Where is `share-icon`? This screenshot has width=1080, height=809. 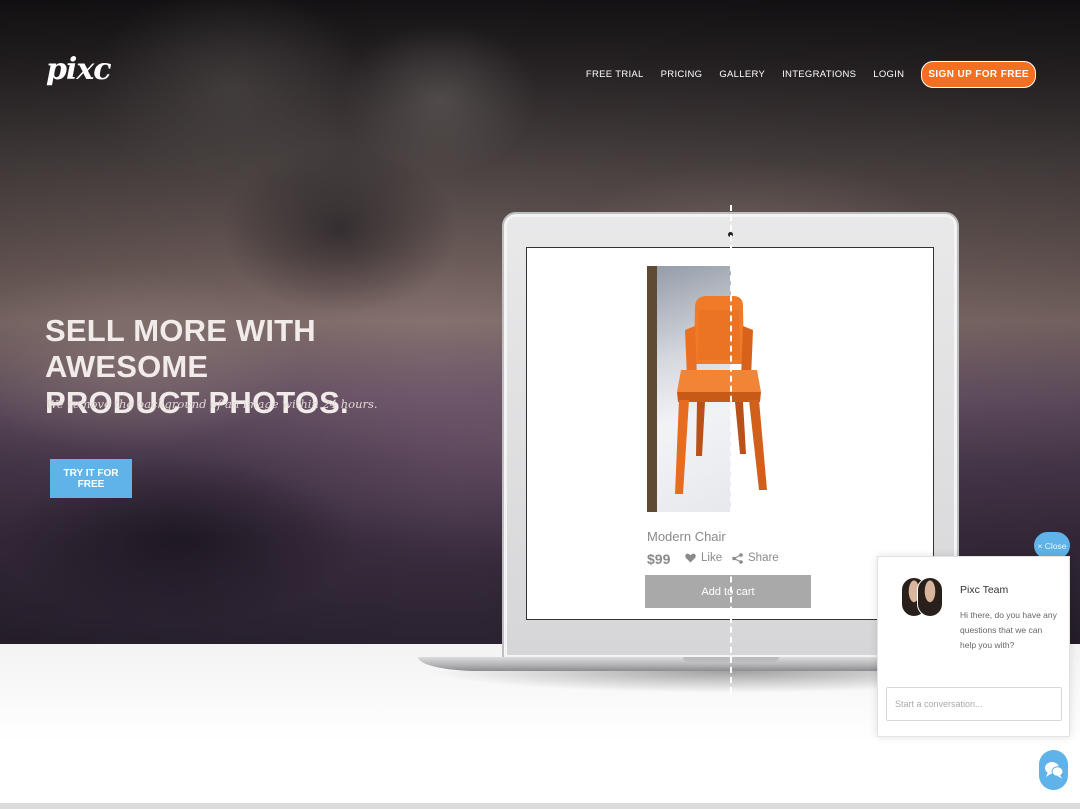 share-icon is located at coordinates (737, 558).